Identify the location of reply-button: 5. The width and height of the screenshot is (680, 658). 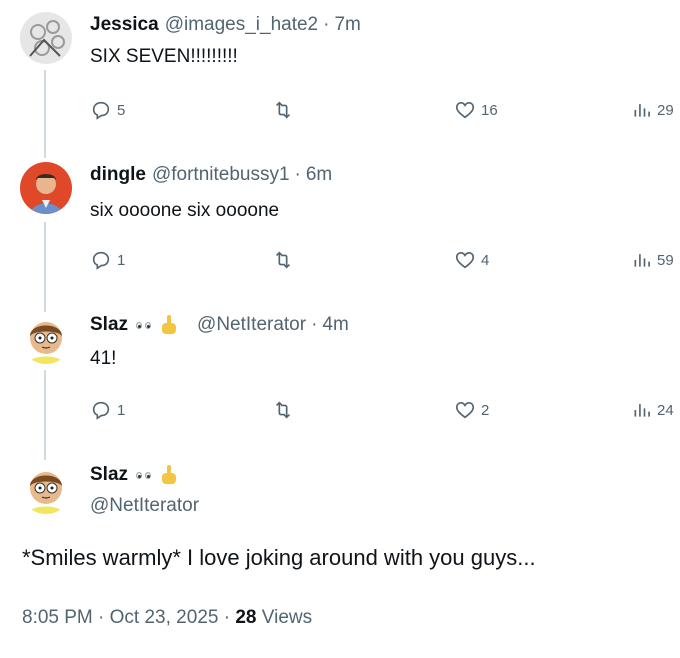
(107, 110).